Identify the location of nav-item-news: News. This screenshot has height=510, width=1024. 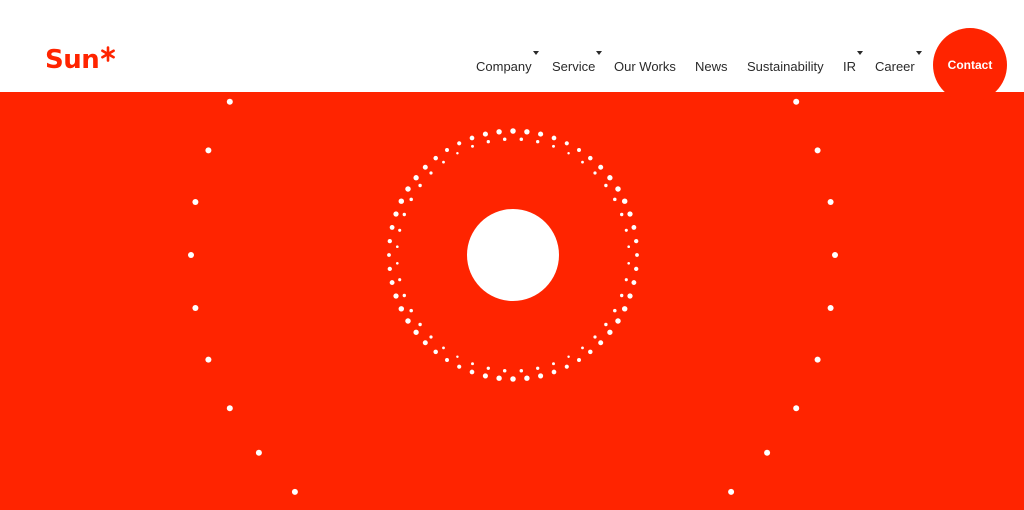
(711, 67).